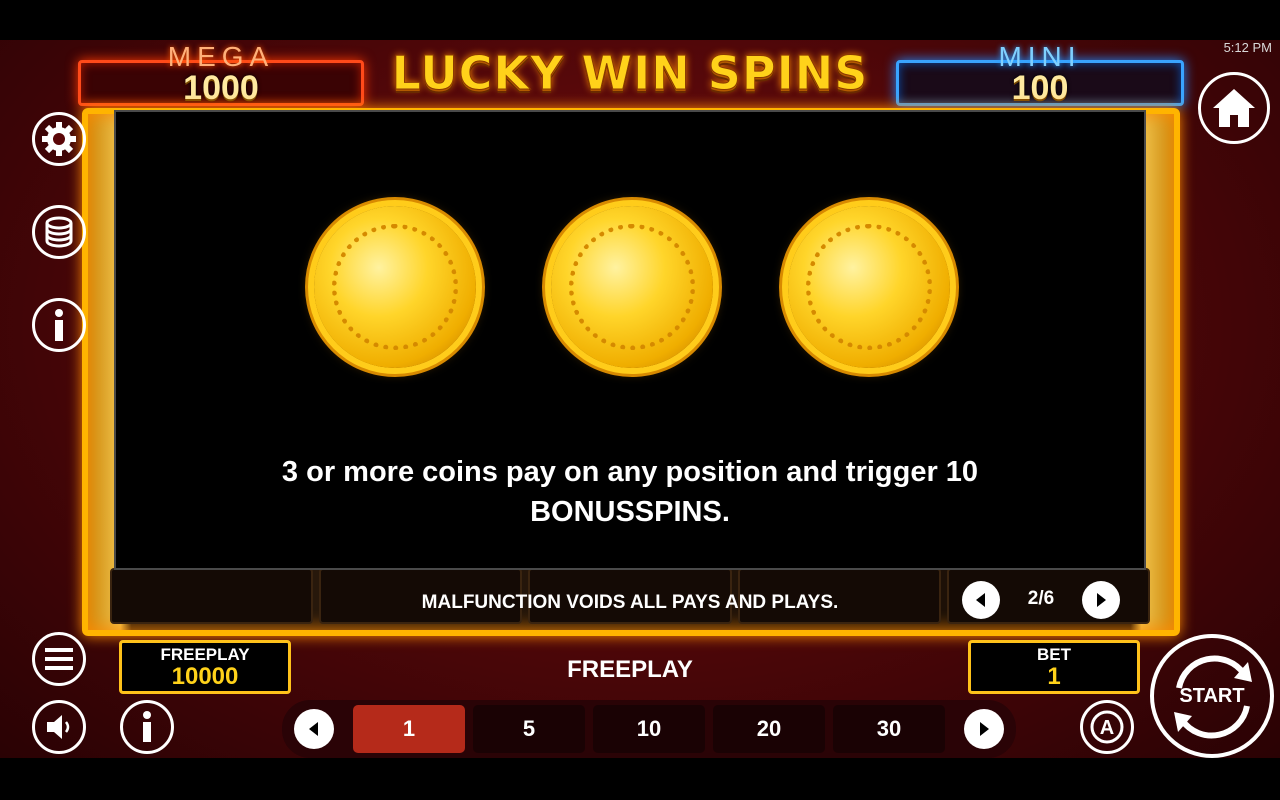 The height and width of the screenshot is (800, 1280). I want to click on next-page-button, so click(1101, 600).